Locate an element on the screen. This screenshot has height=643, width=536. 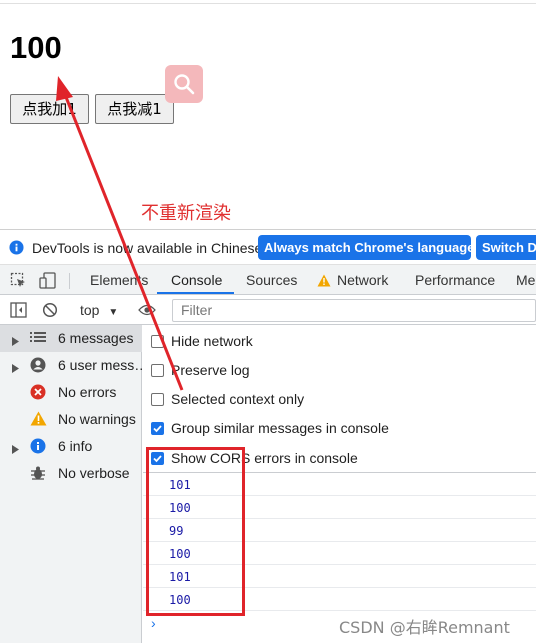
add-one-button: 点我加1 is located at coordinates (49, 109).